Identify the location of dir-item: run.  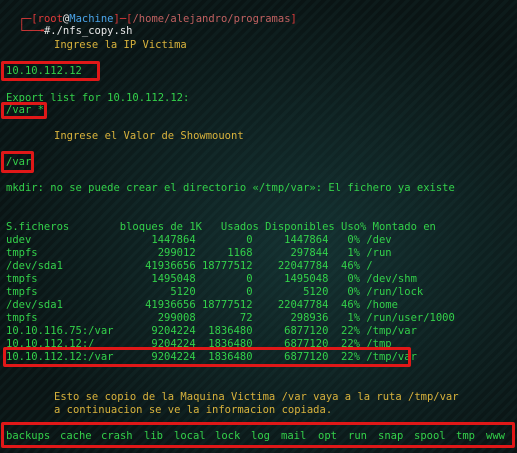
(357, 436).